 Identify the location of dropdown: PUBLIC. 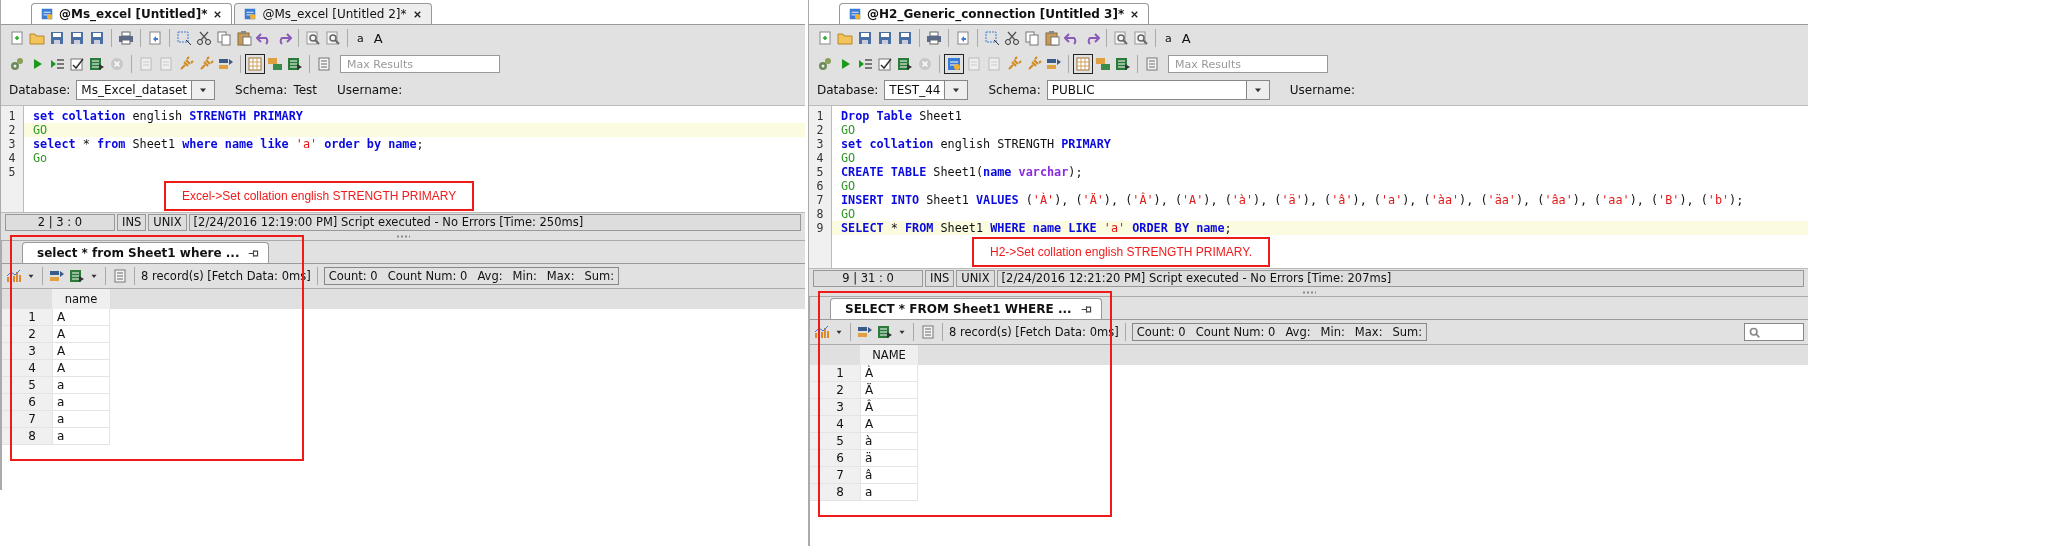
(1158, 90).